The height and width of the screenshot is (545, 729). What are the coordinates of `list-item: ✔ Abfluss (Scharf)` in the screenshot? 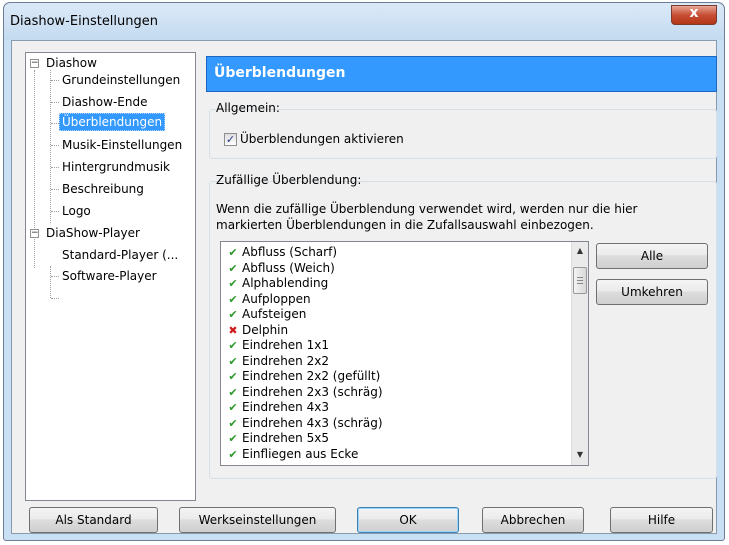 It's located at (282, 252).